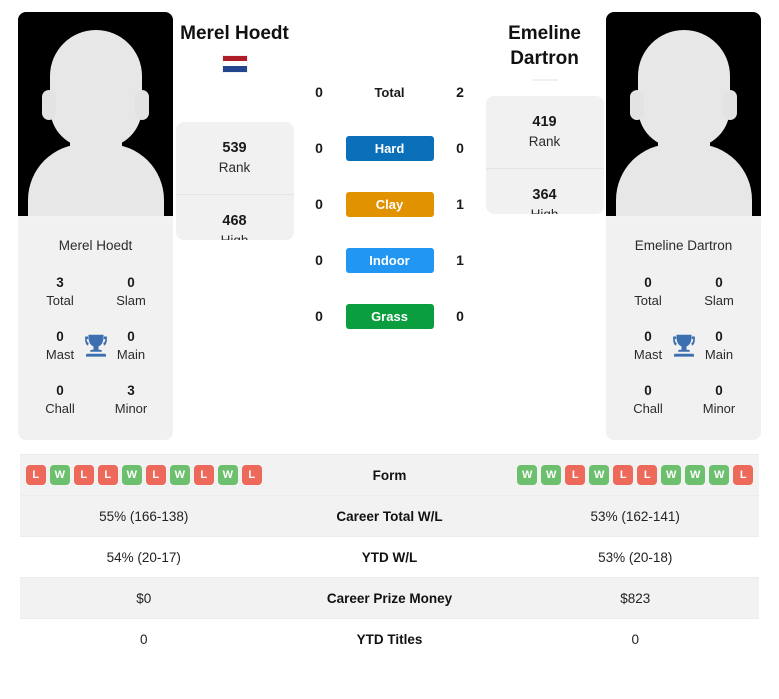 The height and width of the screenshot is (699, 779). Describe the element at coordinates (389, 148) in the screenshot. I see `surface-badge-hard: Hard` at that location.